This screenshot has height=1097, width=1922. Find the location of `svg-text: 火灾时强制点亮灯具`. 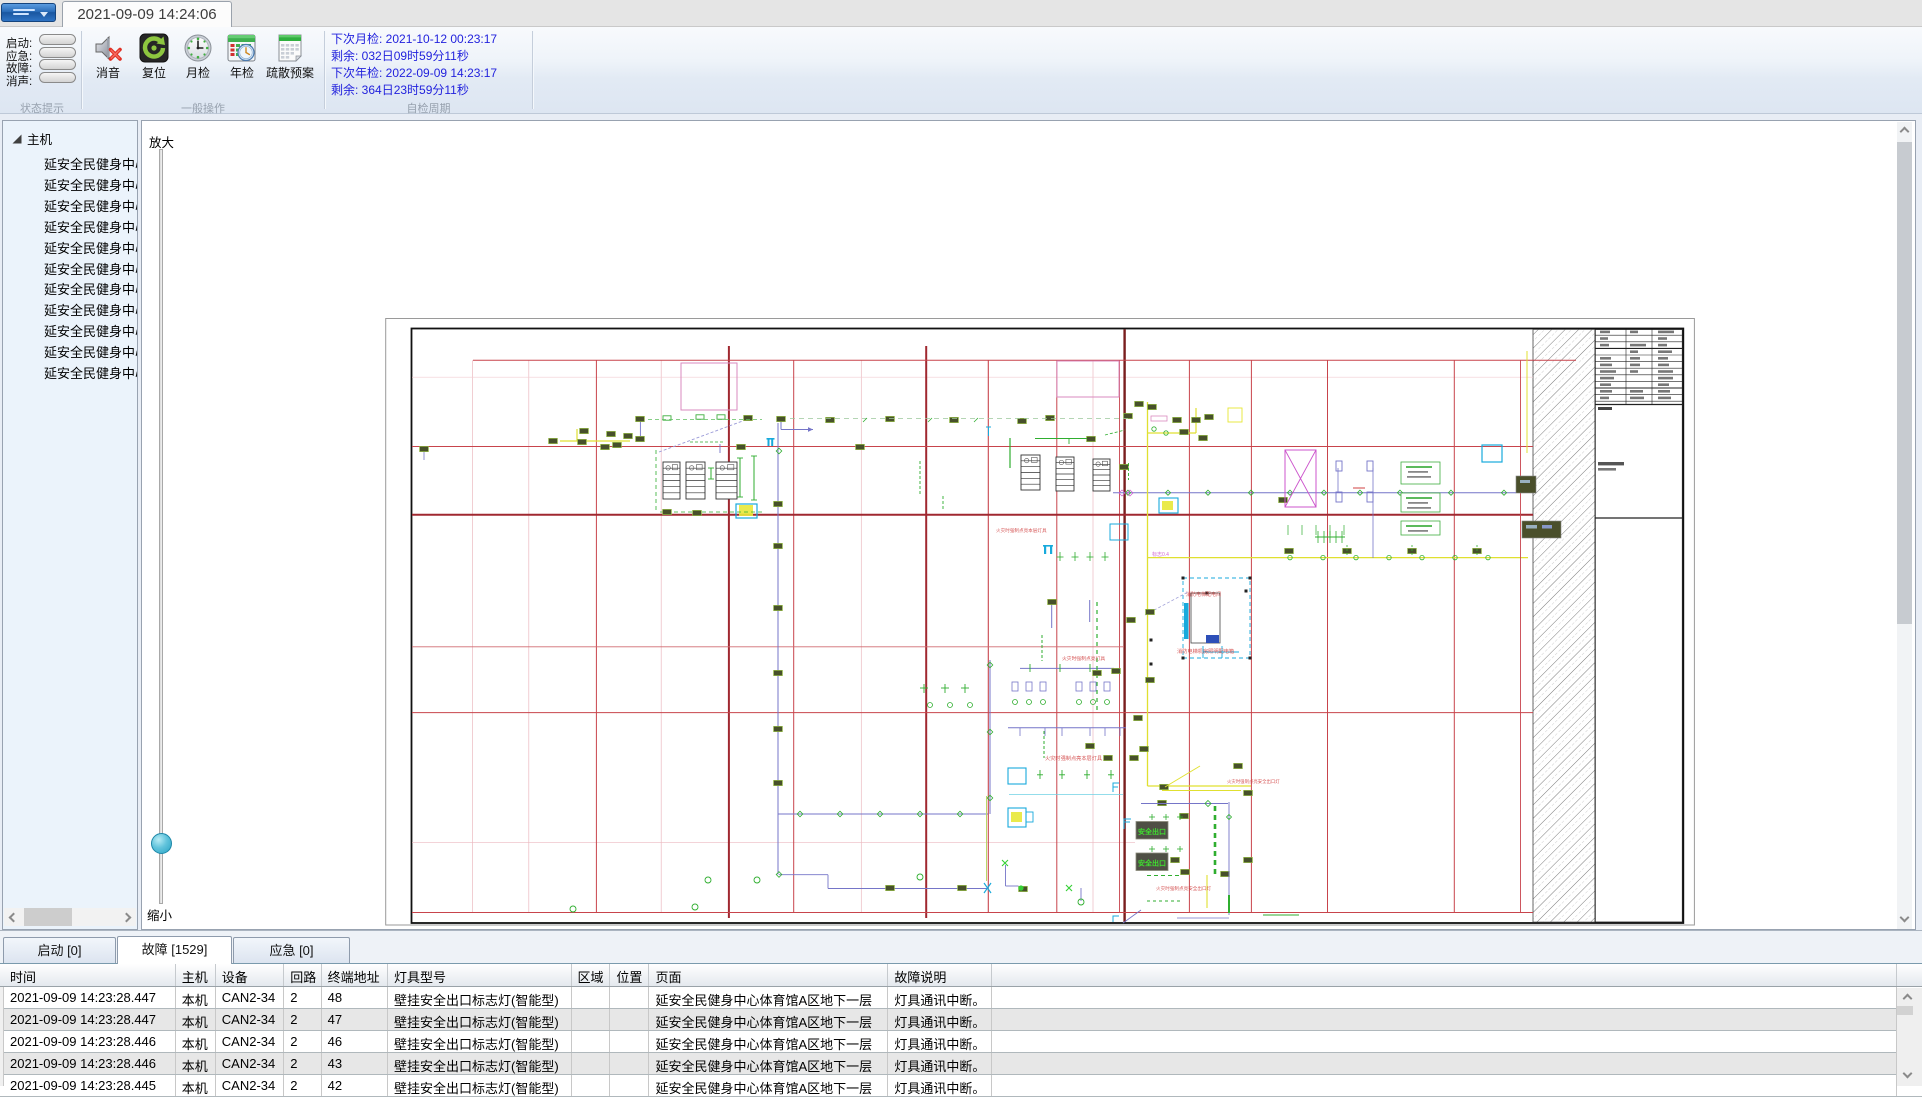

svg-text: 火灾时强制点亮灯具 is located at coordinates (1083, 658).